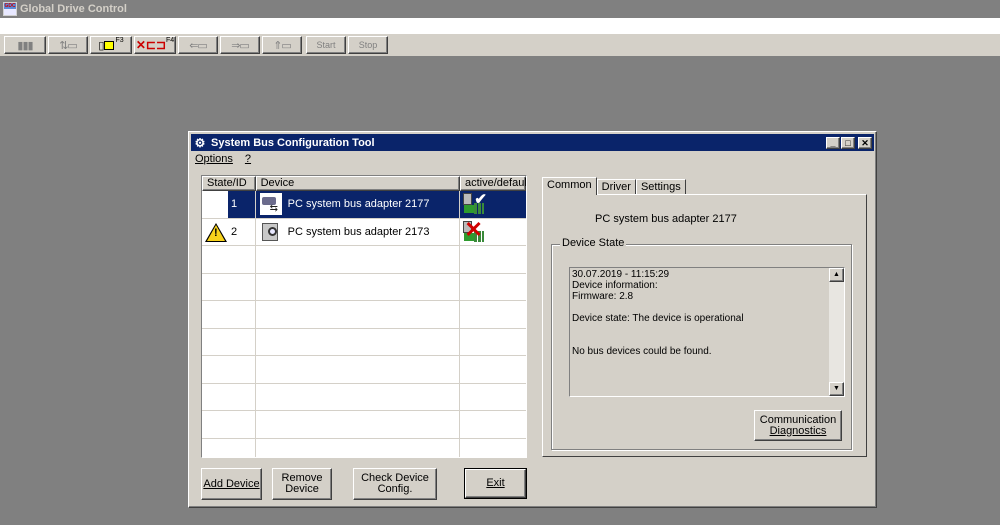 This screenshot has height=525, width=1000. What do you see at coordinates (621, 274) in the screenshot?
I see `info-line: 30.07.2019 - 11:15:29` at bounding box center [621, 274].